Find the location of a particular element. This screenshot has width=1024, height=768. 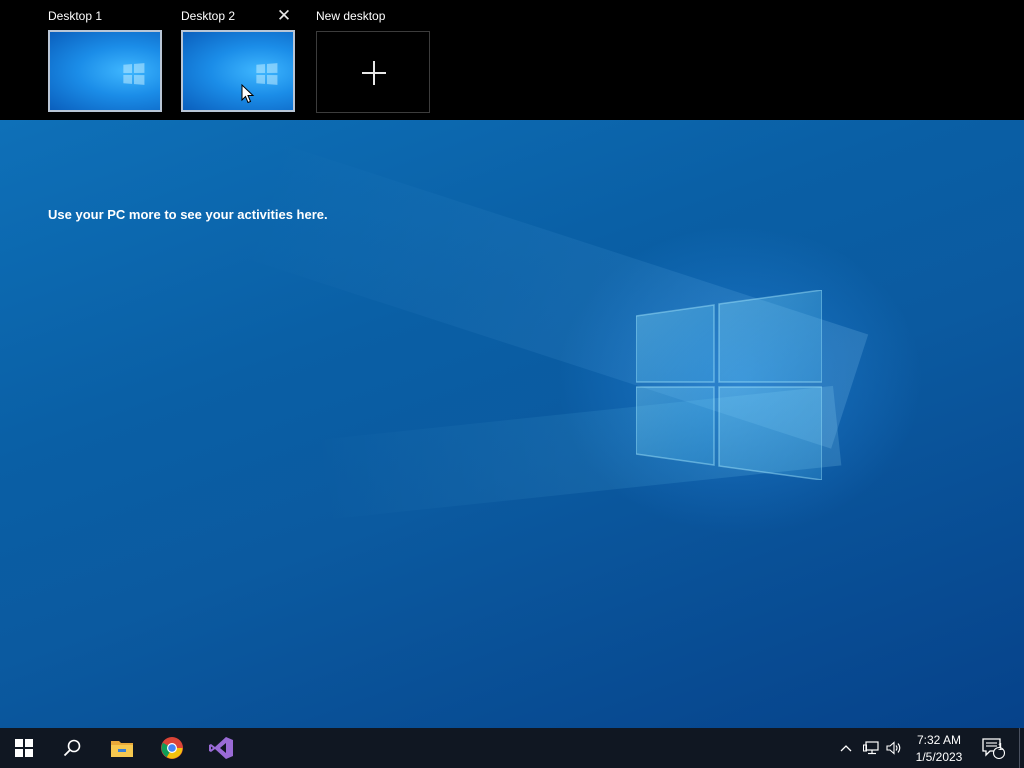

chrome-button is located at coordinates (172, 748).